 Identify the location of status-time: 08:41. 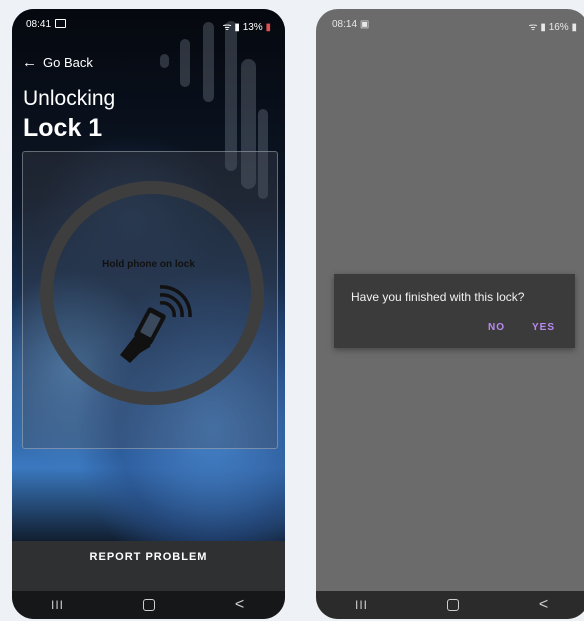
(46, 24).